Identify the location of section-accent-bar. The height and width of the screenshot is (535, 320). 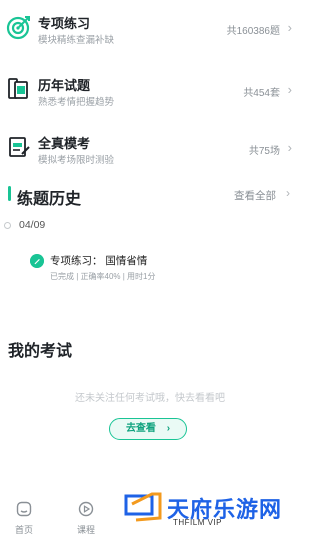
(9, 193).